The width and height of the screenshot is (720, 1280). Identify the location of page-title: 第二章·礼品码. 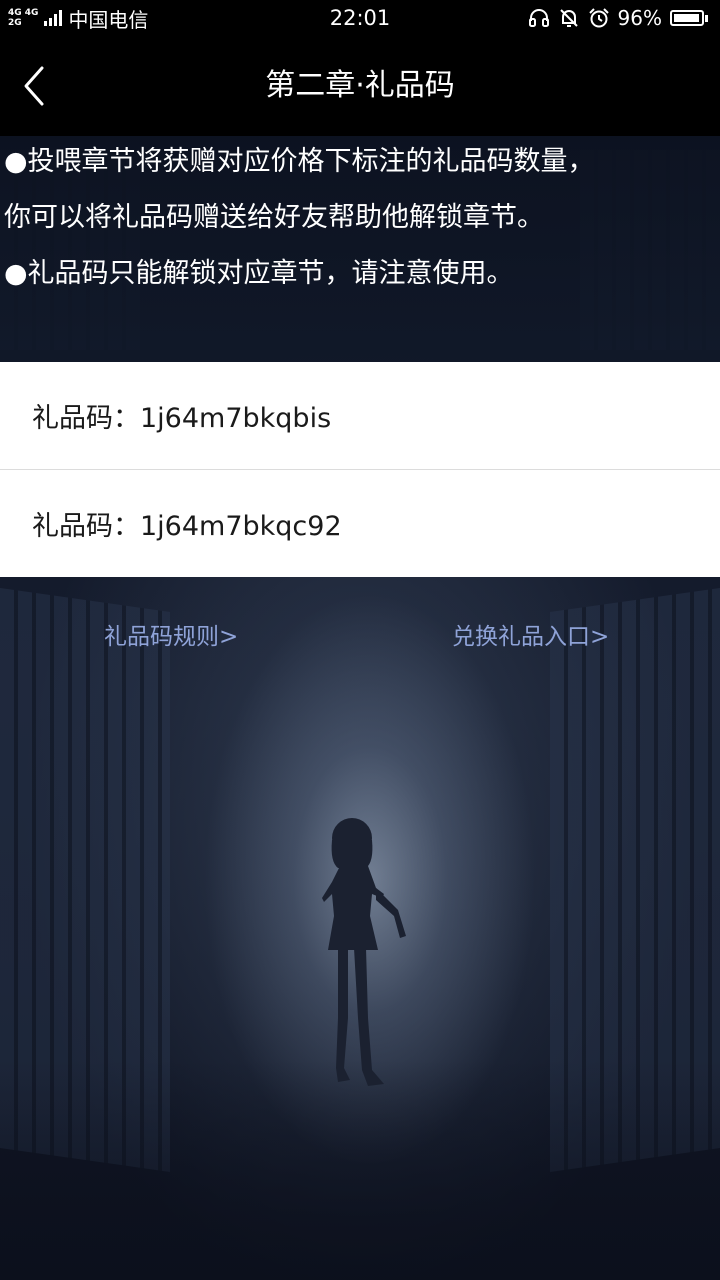
(360, 85).